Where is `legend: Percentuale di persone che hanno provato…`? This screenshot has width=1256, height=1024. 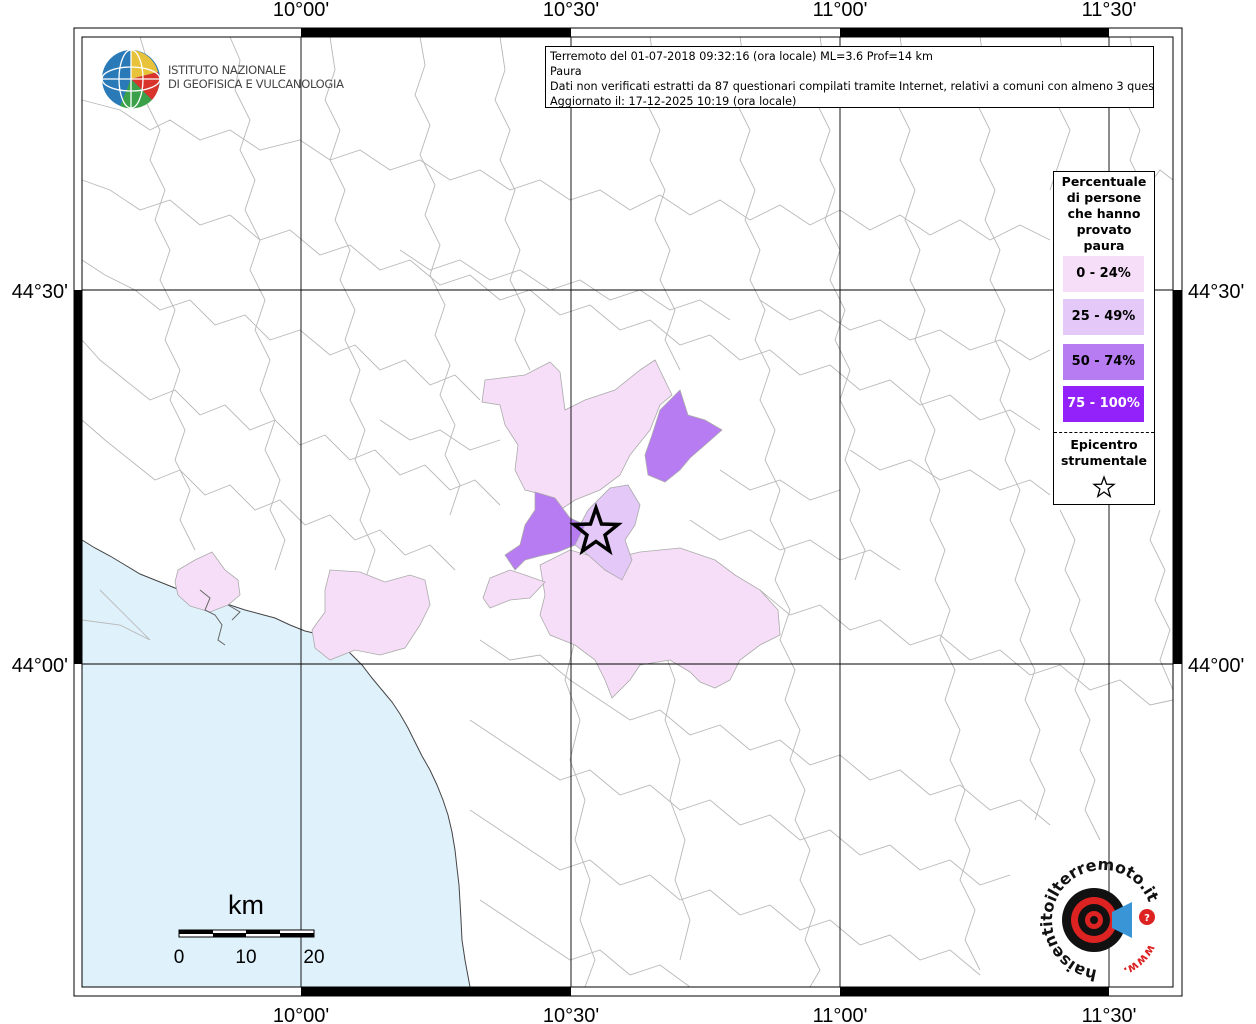
legend: Percentuale di persone che hanno provato… is located at coordinates (1104, 338).